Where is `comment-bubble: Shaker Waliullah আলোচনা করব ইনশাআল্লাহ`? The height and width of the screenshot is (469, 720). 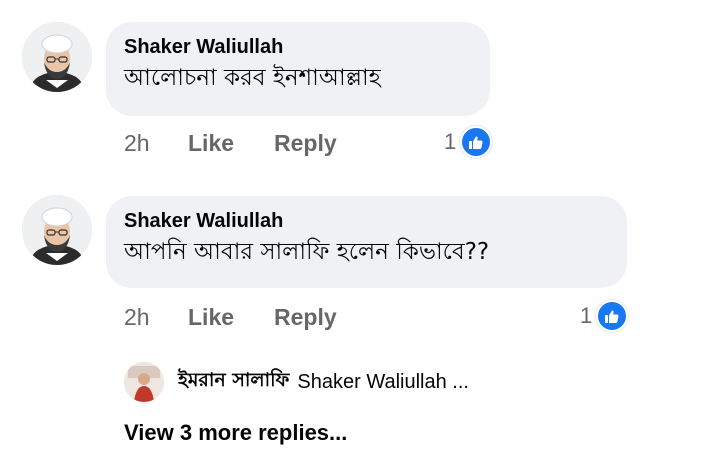 comment-bubble: Shaker Waliullah আলোচনা করব ইনশাআল্লাহ is located at coordinates (298, 69).